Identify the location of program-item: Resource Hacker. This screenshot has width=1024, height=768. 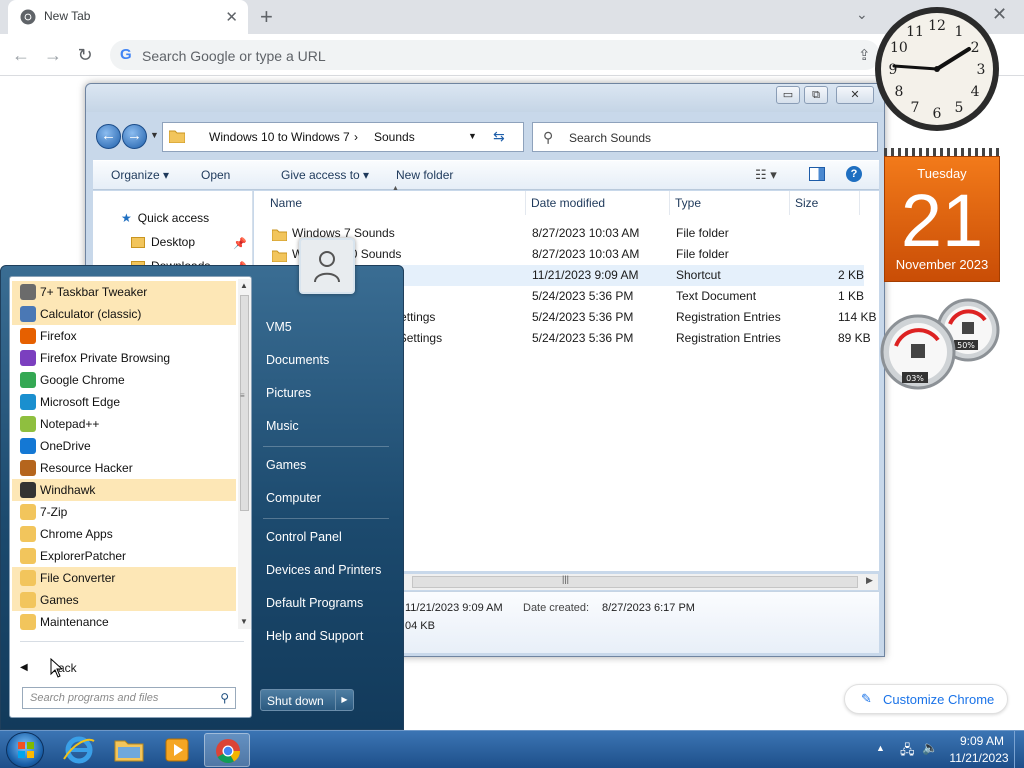
(124, 468).